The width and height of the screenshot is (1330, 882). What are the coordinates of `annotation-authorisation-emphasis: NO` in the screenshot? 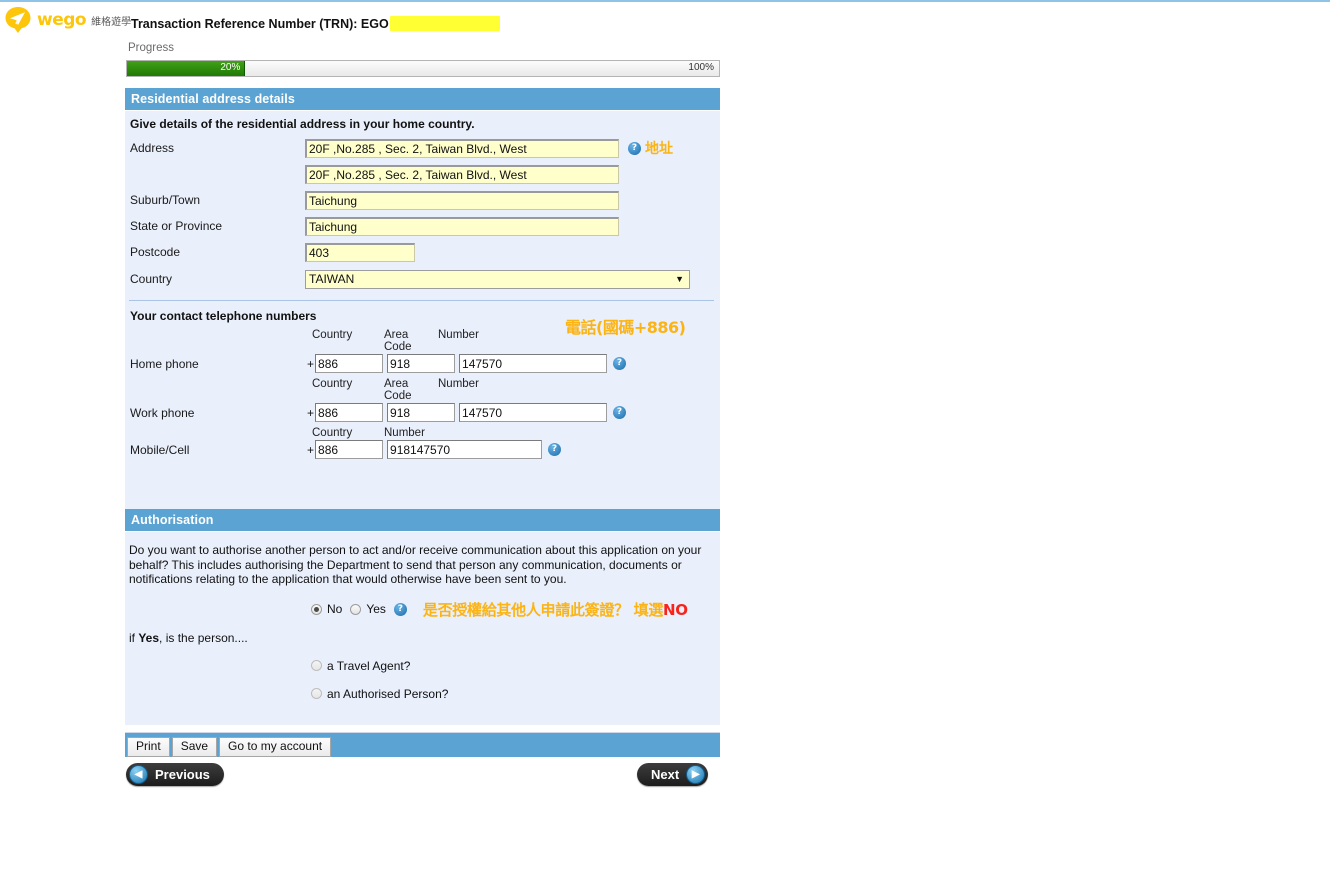 It's located at (675, 609).